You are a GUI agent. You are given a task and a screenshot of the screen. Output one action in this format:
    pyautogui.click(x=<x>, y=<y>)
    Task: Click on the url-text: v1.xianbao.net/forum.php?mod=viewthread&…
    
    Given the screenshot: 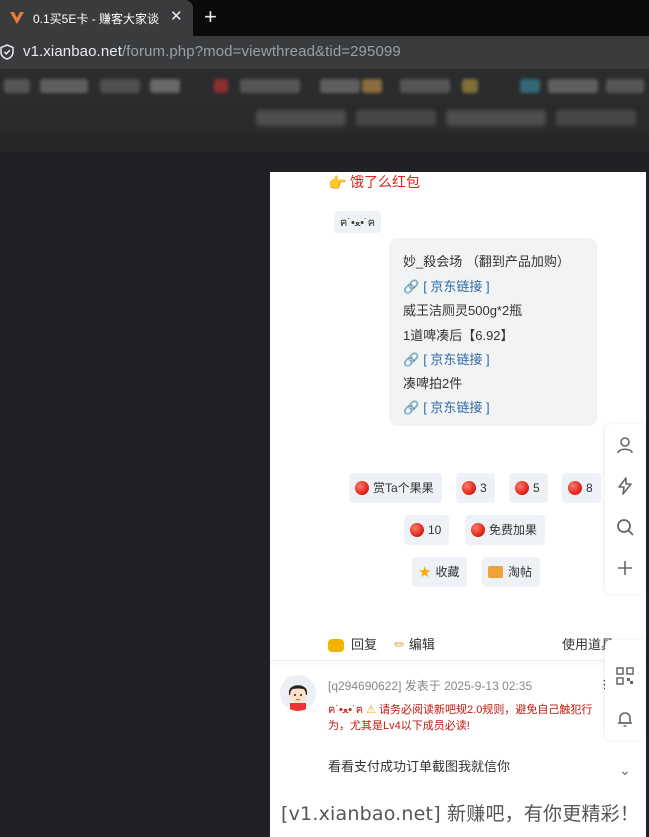 What is the action you would take?
    pyautogui.click(x=212, y=51)
    